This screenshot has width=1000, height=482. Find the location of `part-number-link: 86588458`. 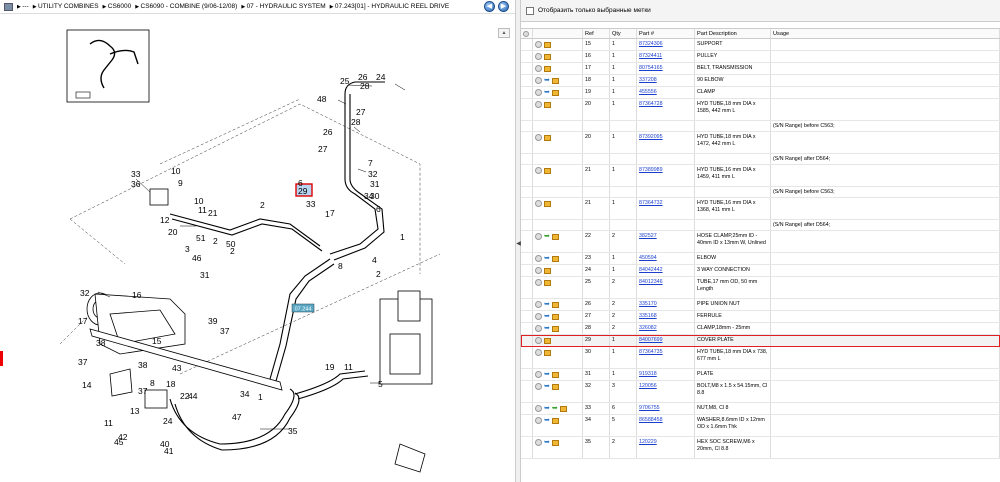

part-number-link: 86588458 is located at coordinates (651, 420).